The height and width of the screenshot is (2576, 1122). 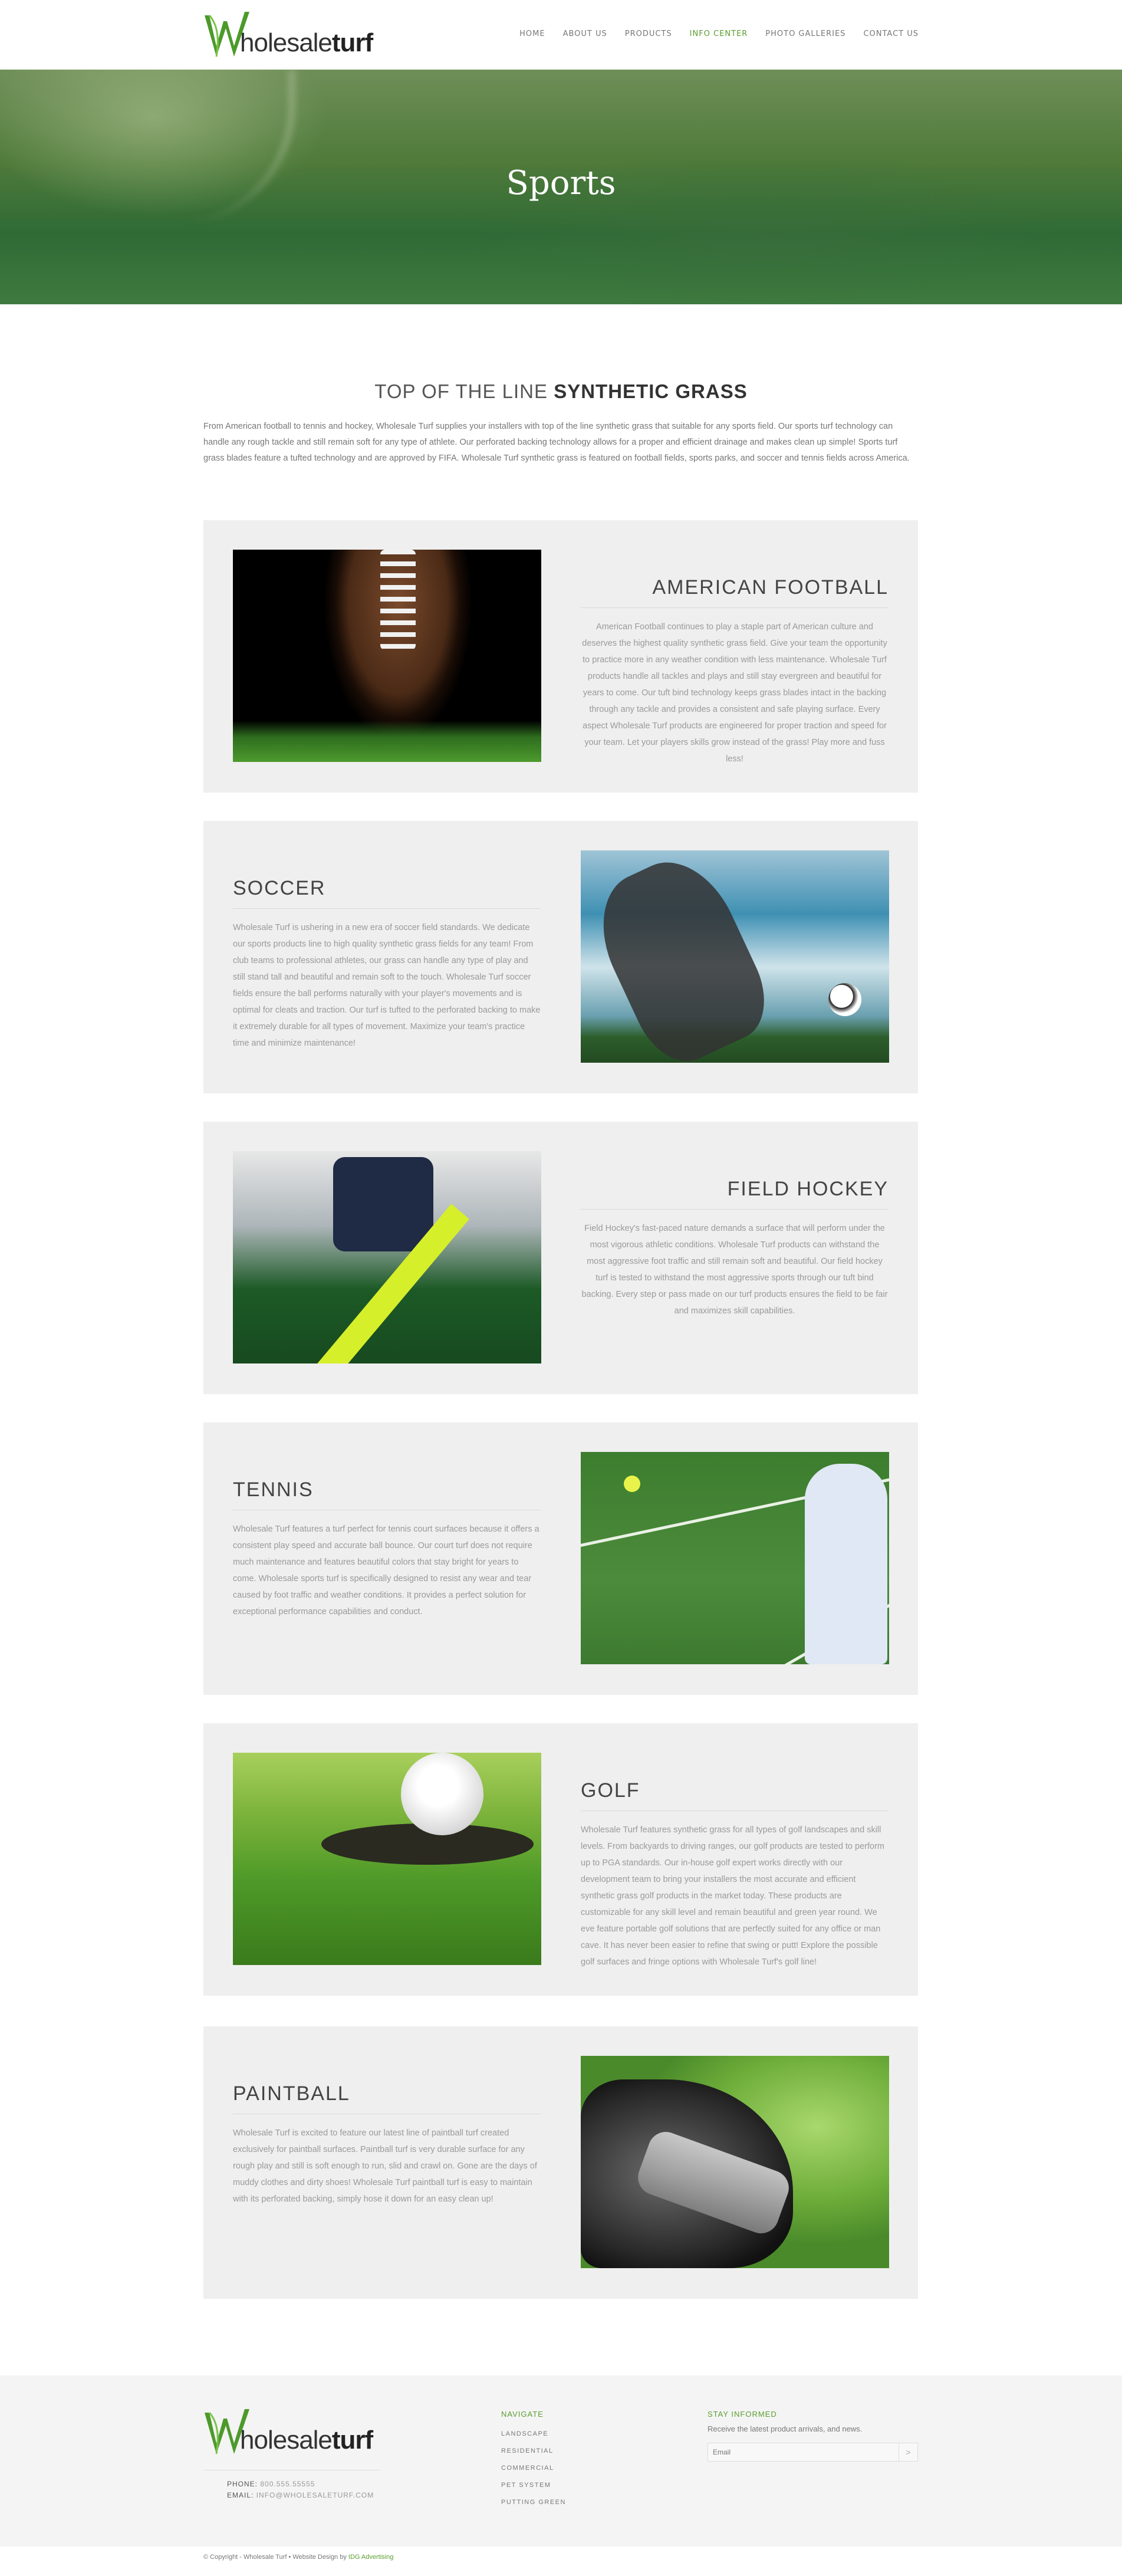 I want to click on email-value: INFO@WHOLESALETURF.COM, so click(x=315, y=2495).